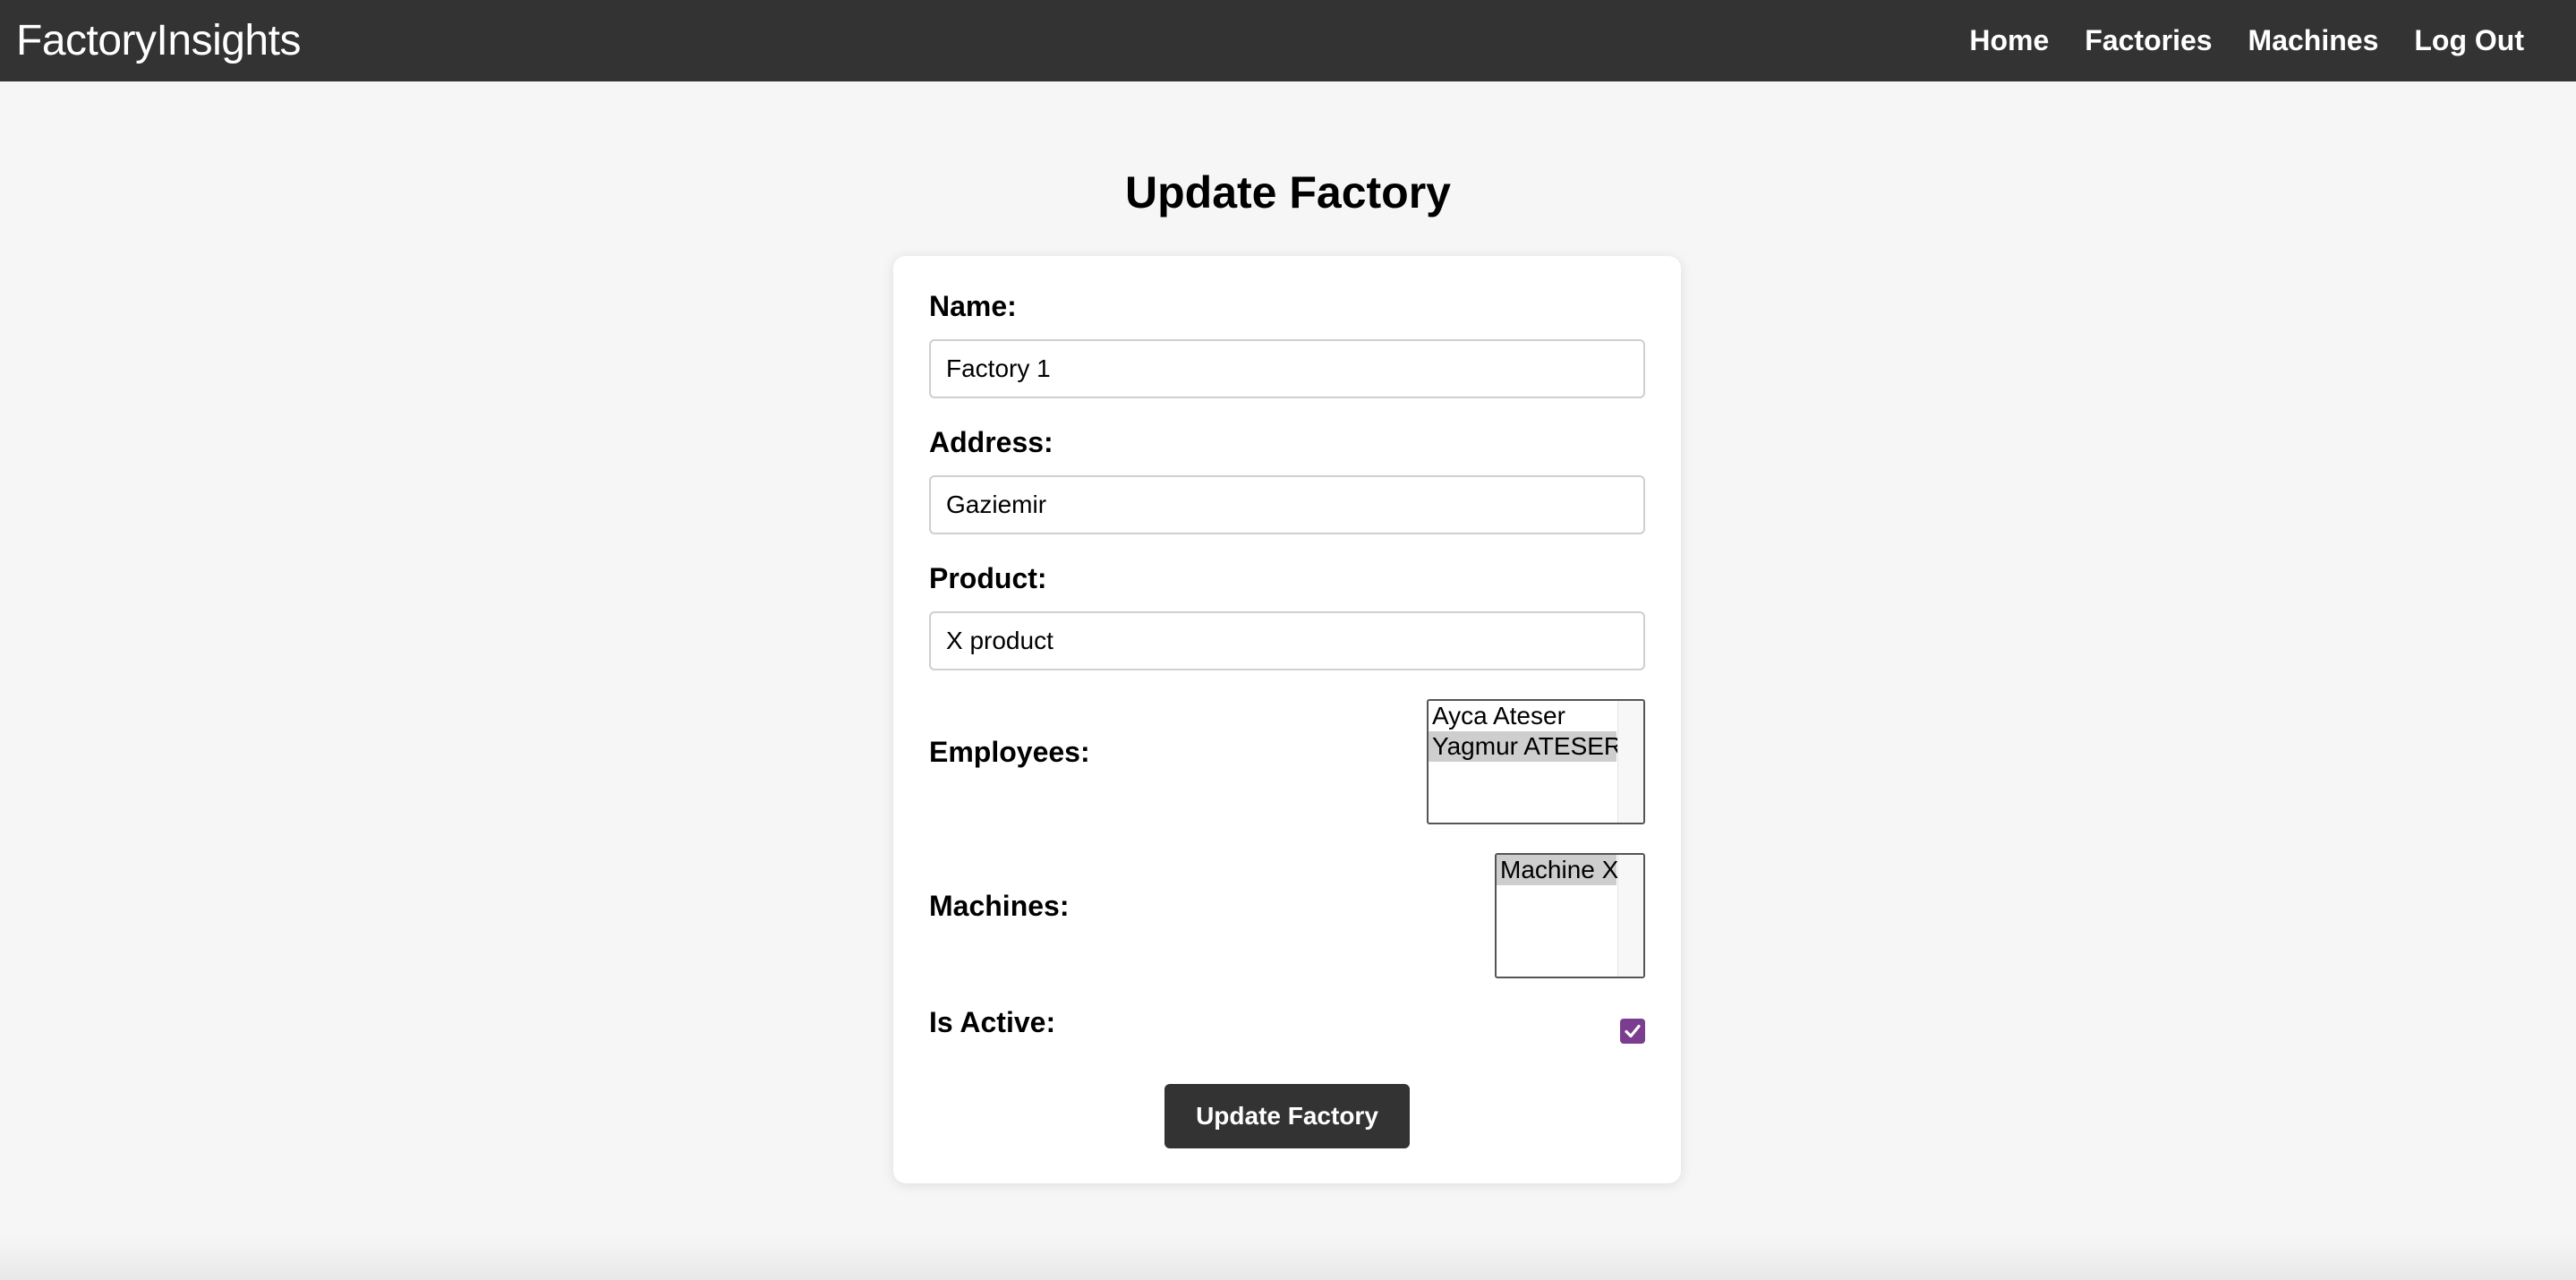 The height and width of the screenshot is (1280, 2576). I want to click on address-input, so click(1287, 504).